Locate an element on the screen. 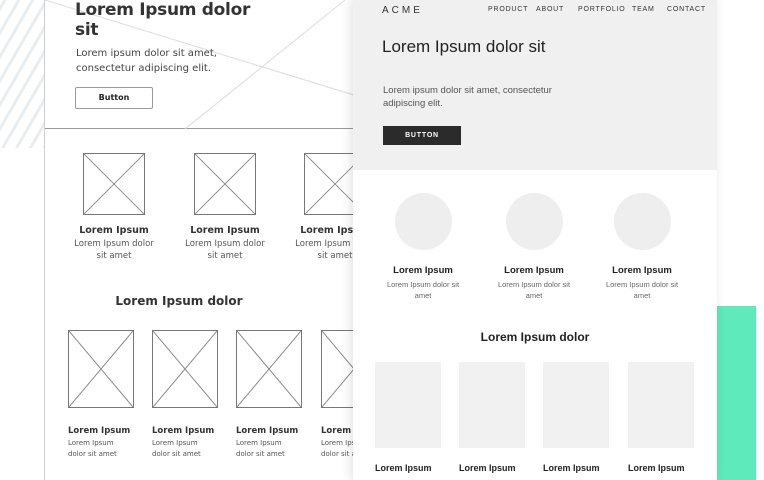 The image size is (764, 480). clean-hero-title: Lorem Ipsum dolor sit is located at coordinates (464, 46).